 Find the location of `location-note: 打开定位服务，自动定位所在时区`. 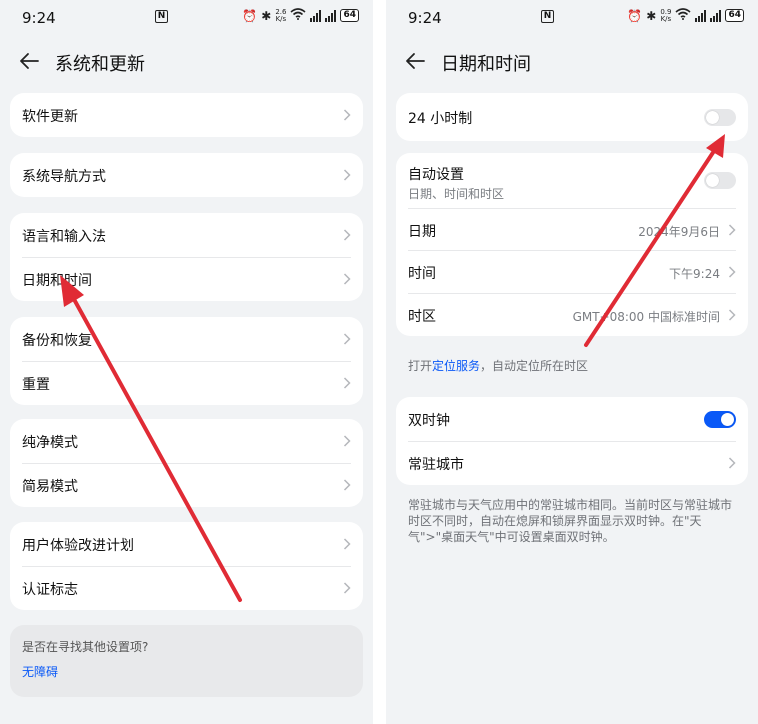

location-note: 打开定位服务，自动定位所在时区 is located at coordinates (498, 366).